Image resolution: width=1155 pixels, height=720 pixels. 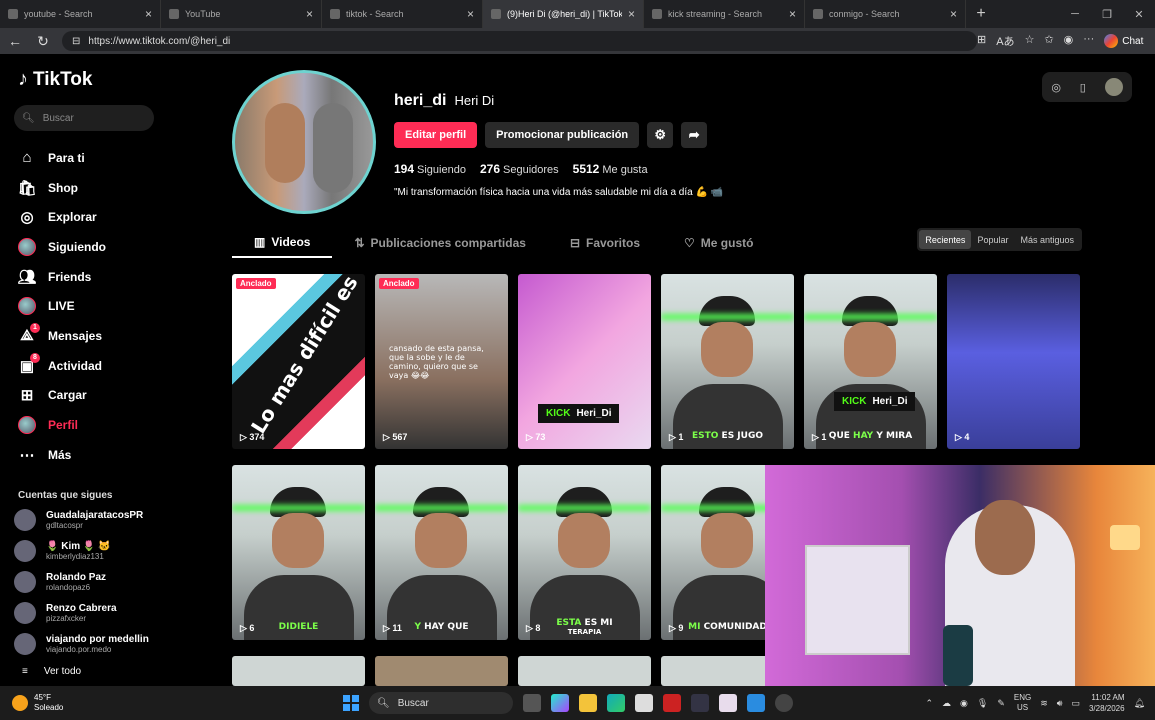 I want to click on copilot-icon, so click(x=560, y=703).